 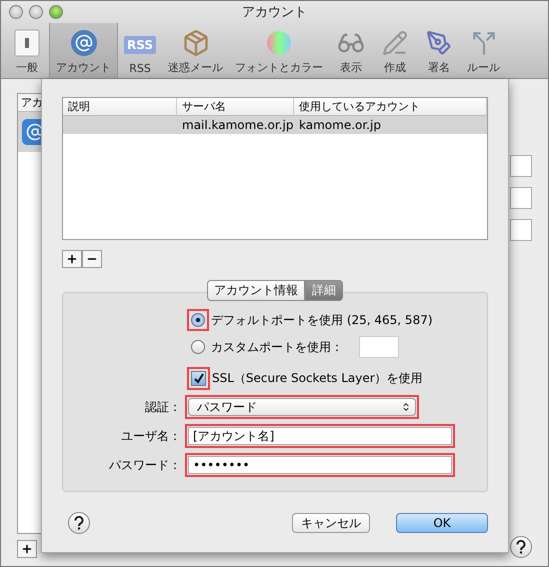 What do you see at coordinates (390, 107) in the screenshot?
I see `column-header: 使用しているアカウント` at bounding box center [390, 107].